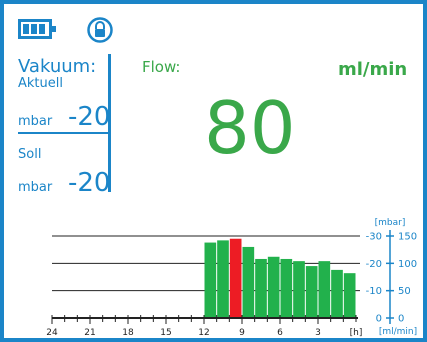 The width and height of the screenshot is (427, 342). What do you see at coordinates (128, 333) in the screenshot?
I see `x-tick-label: 18` at bounding box center [128, 333].